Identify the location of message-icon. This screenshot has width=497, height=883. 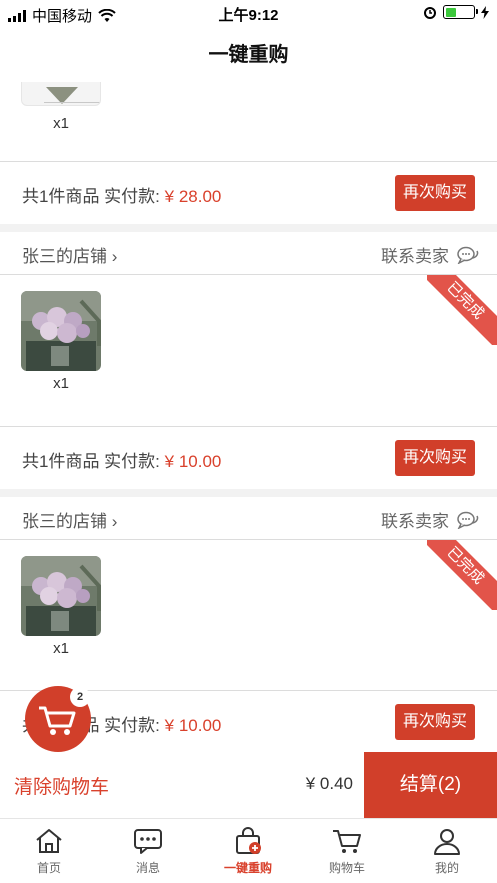
(148, 841).